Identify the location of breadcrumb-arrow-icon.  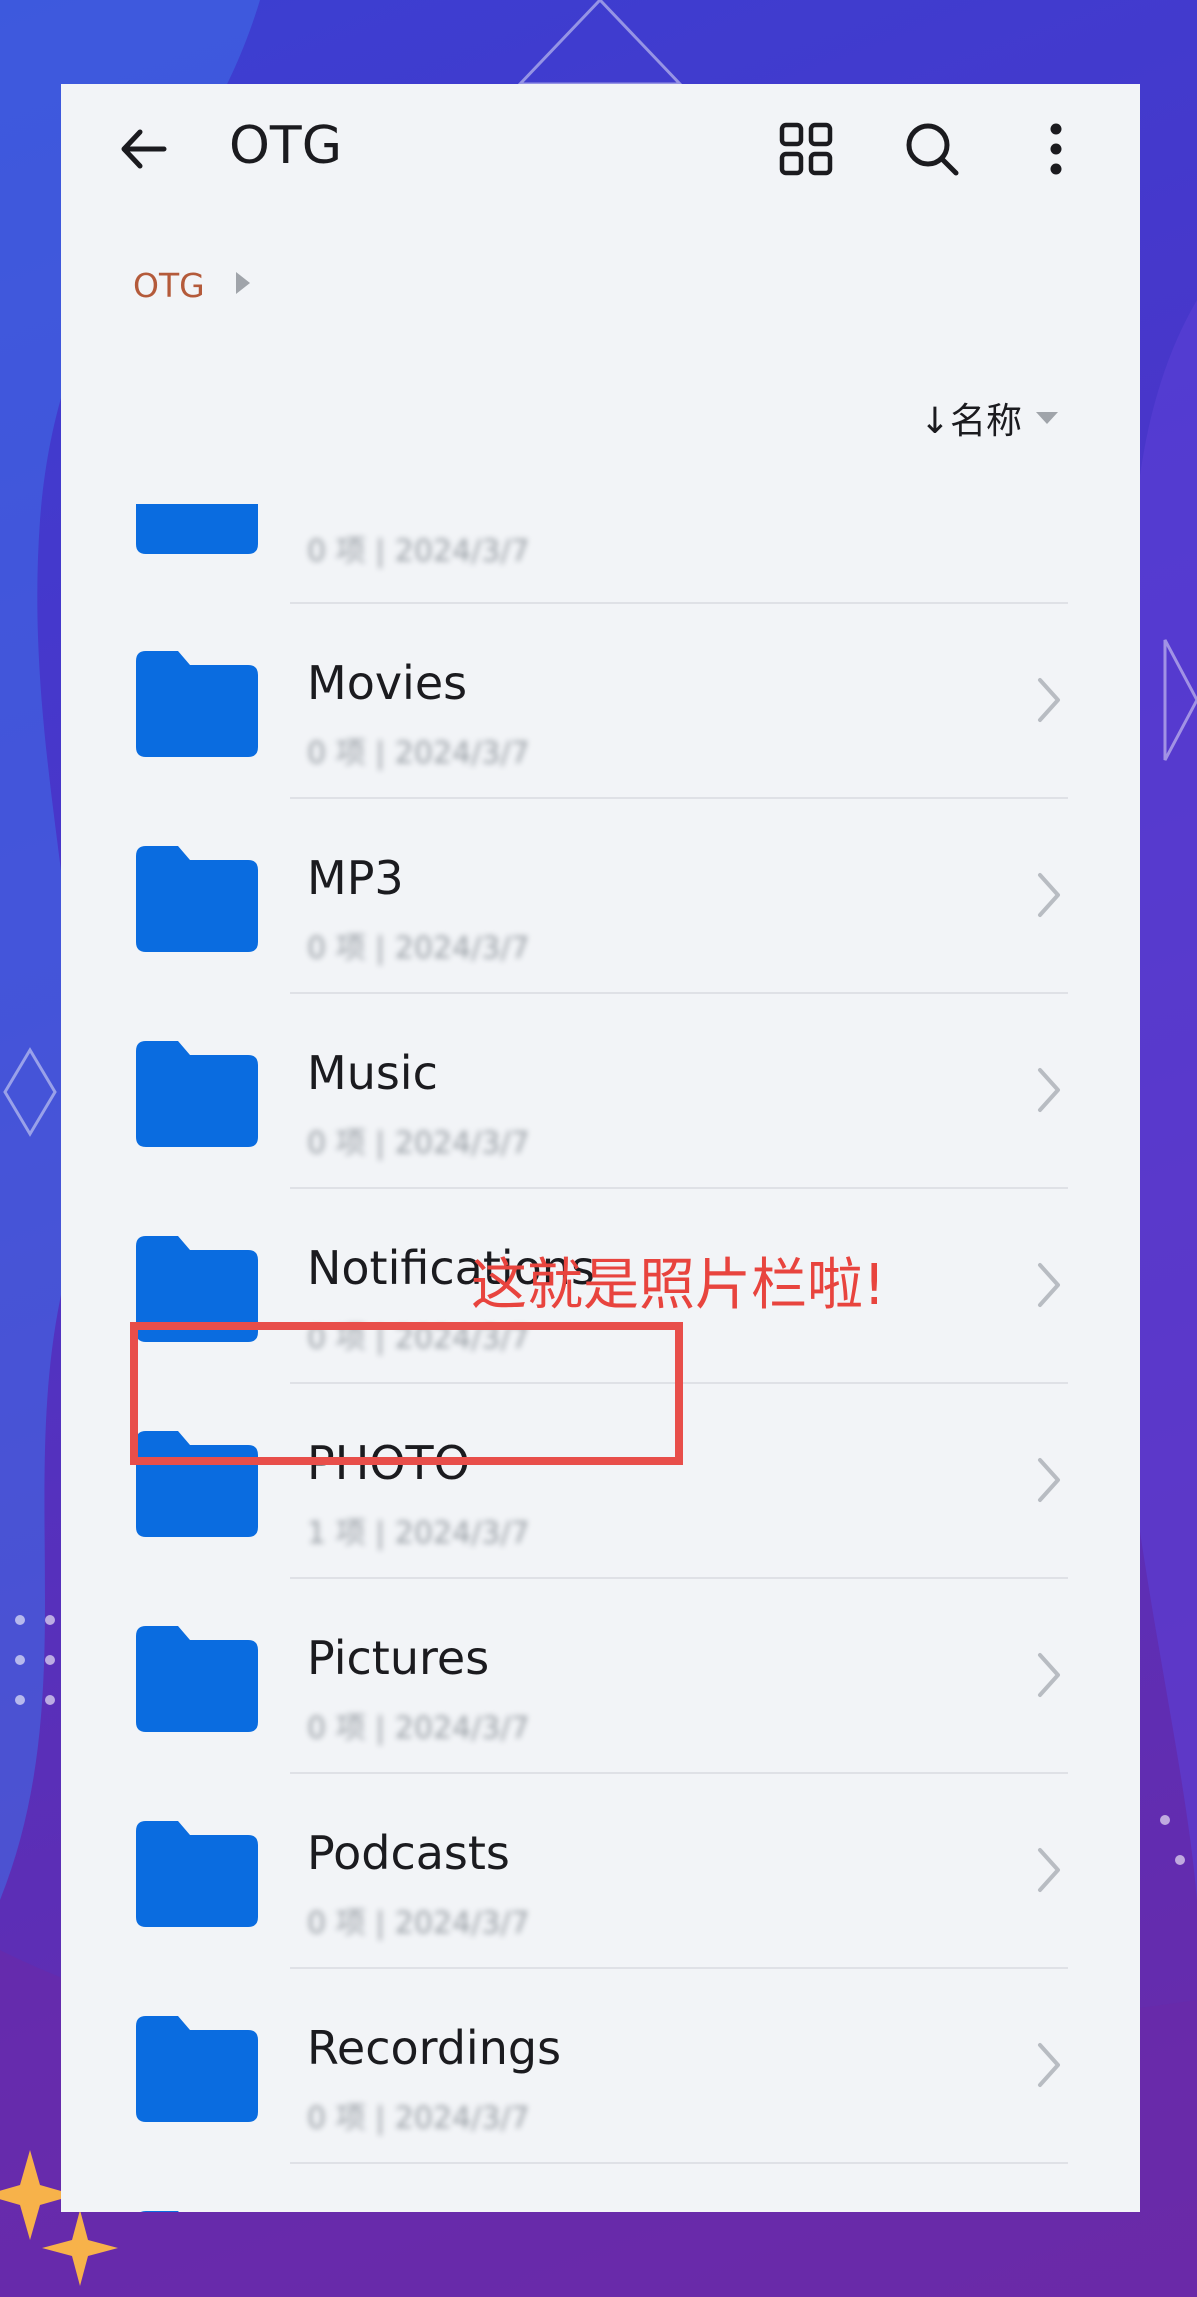
(243, 283).